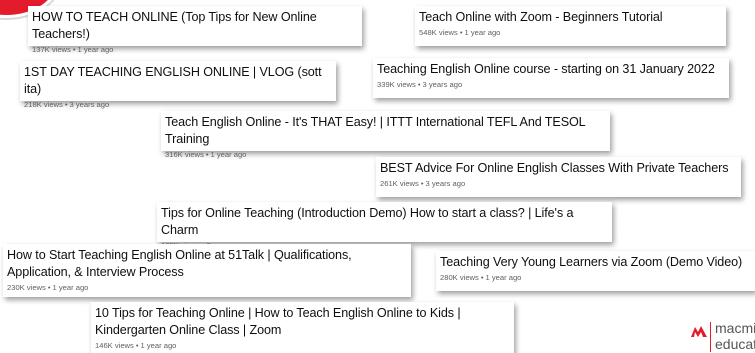 This screenshot has height=353, width=755. I want to click on logo-divider, so click(710, 337).